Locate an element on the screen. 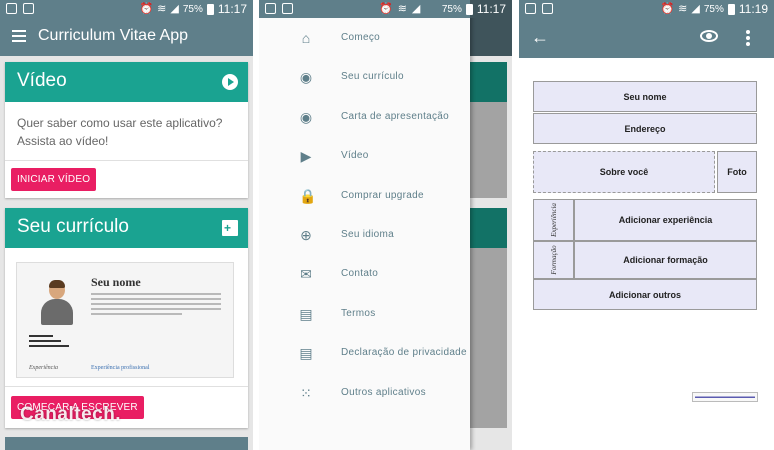  drawer-item-label: Contato is located at coordinates (360, 274).